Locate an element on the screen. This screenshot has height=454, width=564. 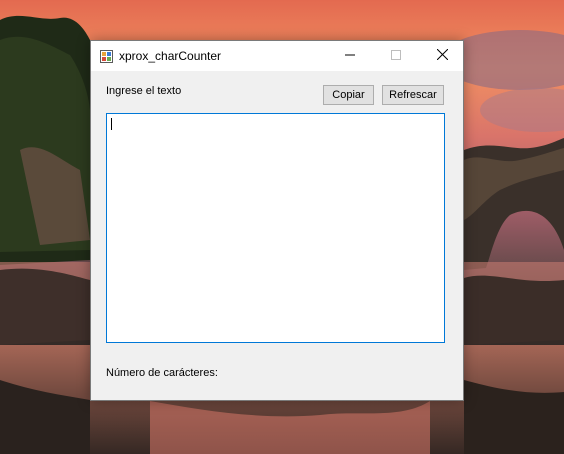
minimize-icon is located at coordinates (350, 56).